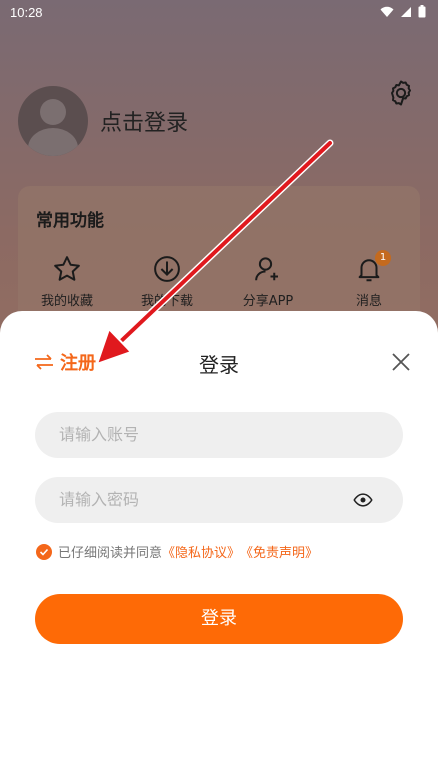  I want to click on eye-icon, so click(363, 500).